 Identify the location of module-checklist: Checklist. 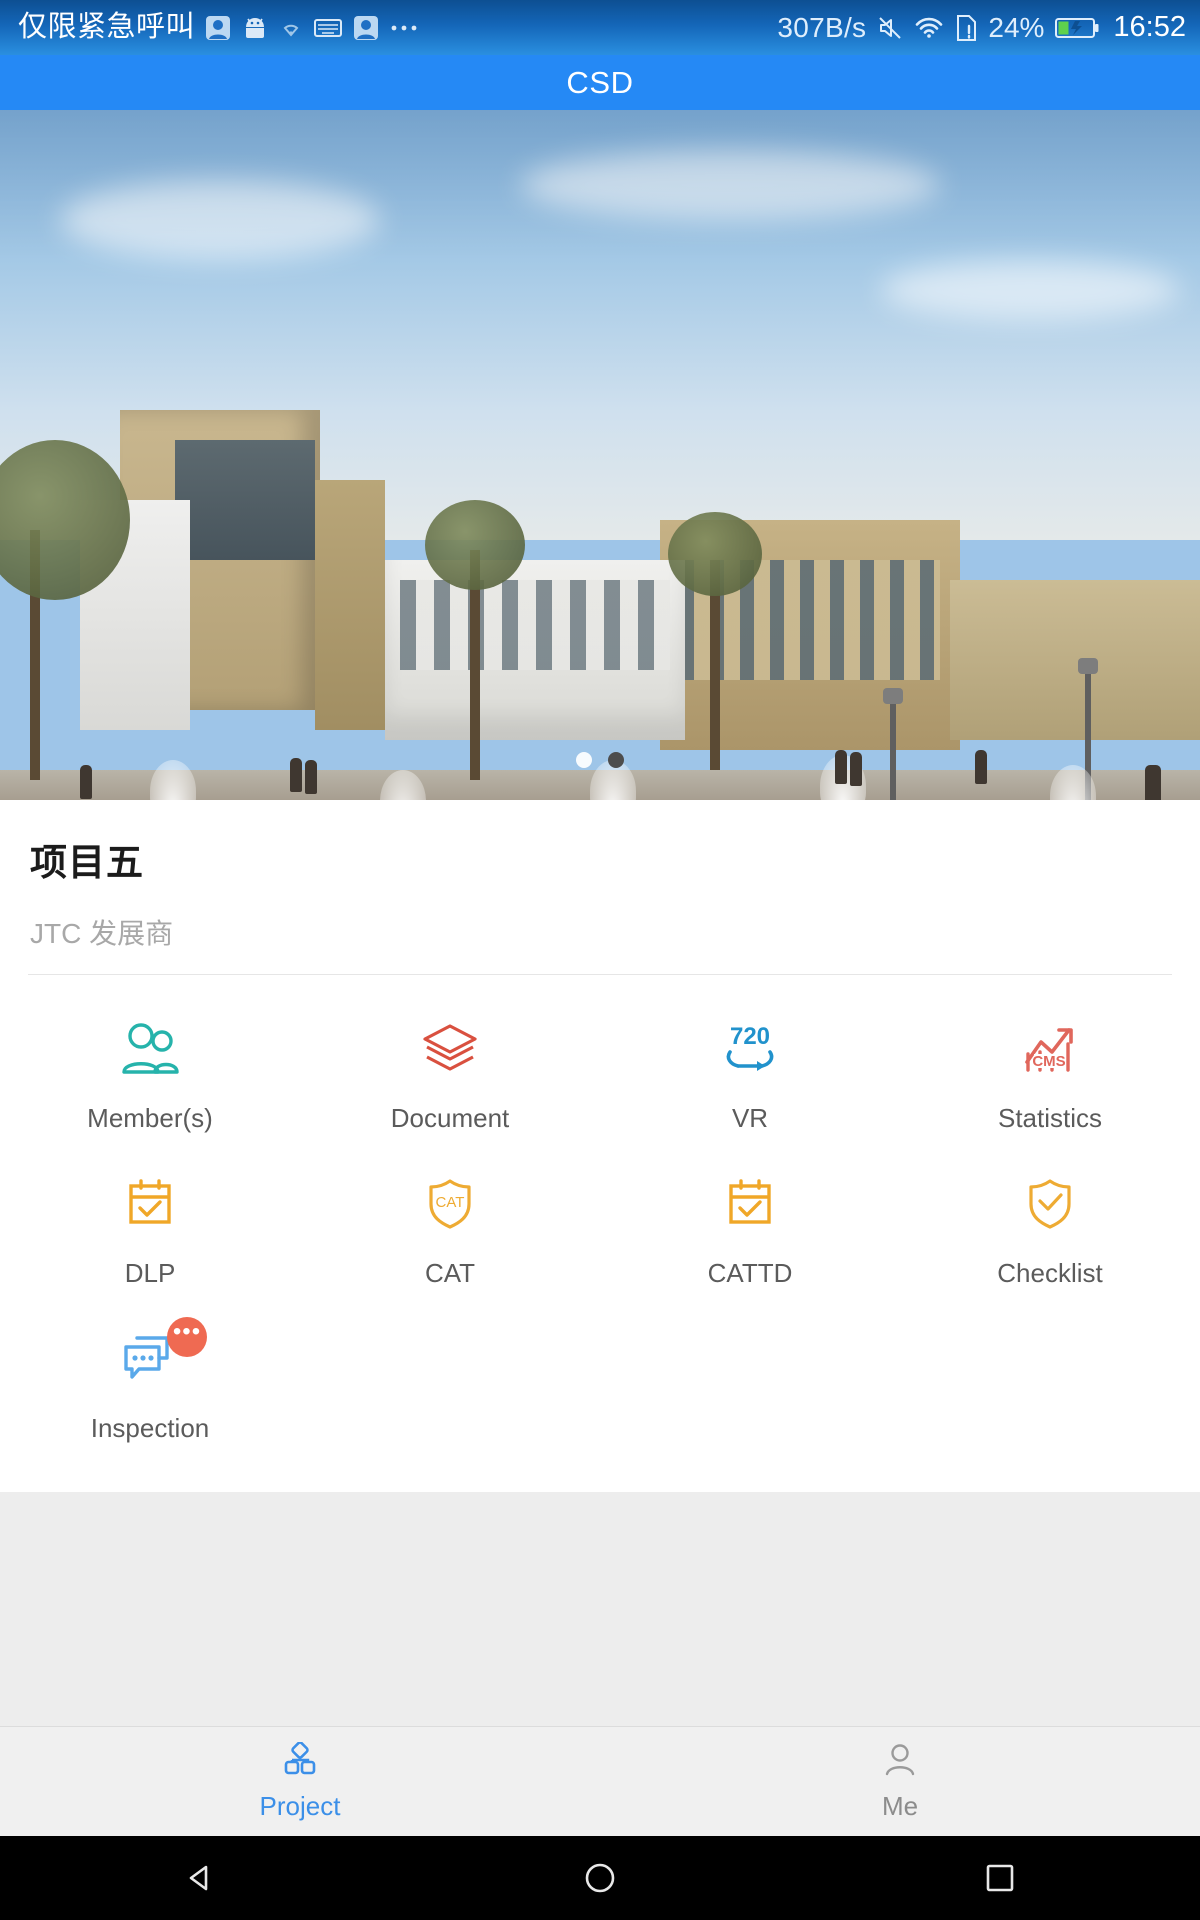
(1050, 1225).